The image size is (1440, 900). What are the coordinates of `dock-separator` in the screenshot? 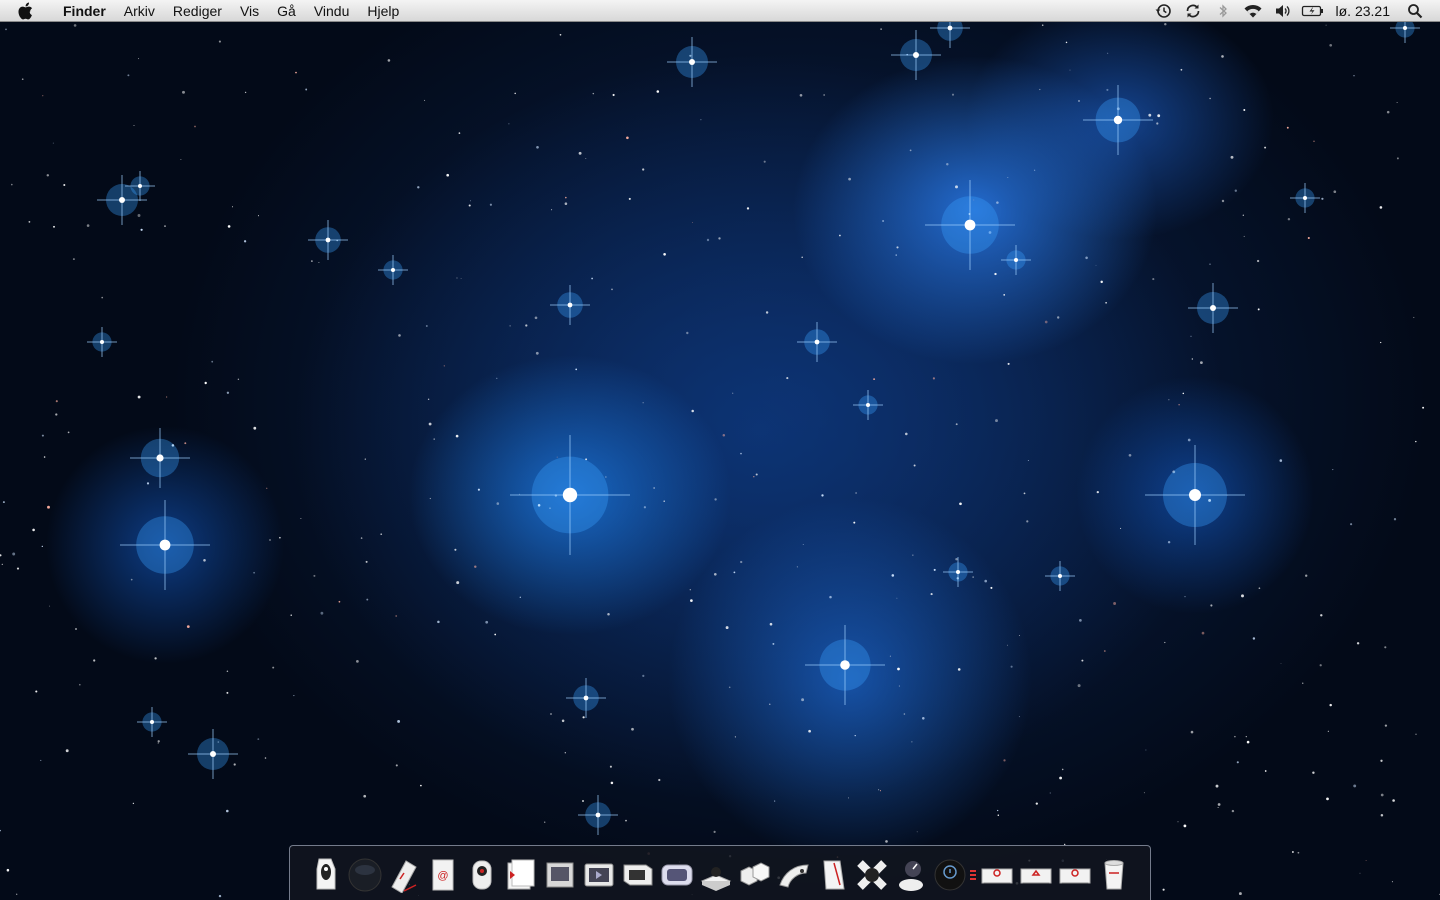 It's located at (973, 875).